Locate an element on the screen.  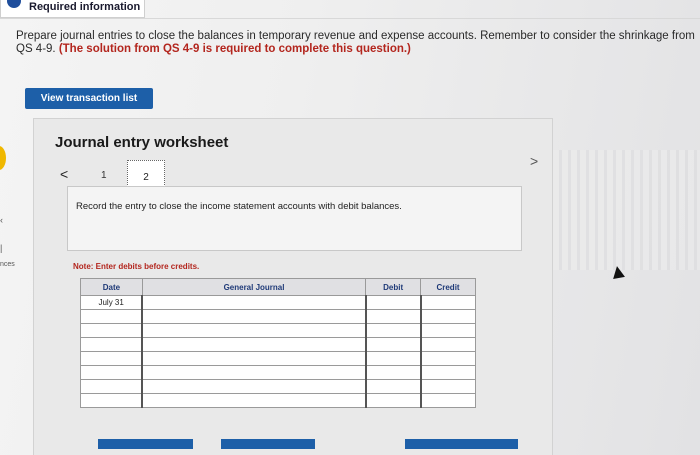
view-general-journal-button is located at coordinates (461, 444).